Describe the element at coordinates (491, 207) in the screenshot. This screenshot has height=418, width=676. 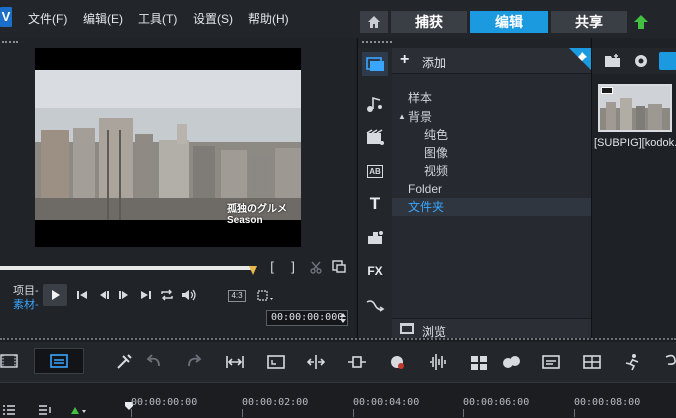
I see `tree-item: 文件夹` at that location.